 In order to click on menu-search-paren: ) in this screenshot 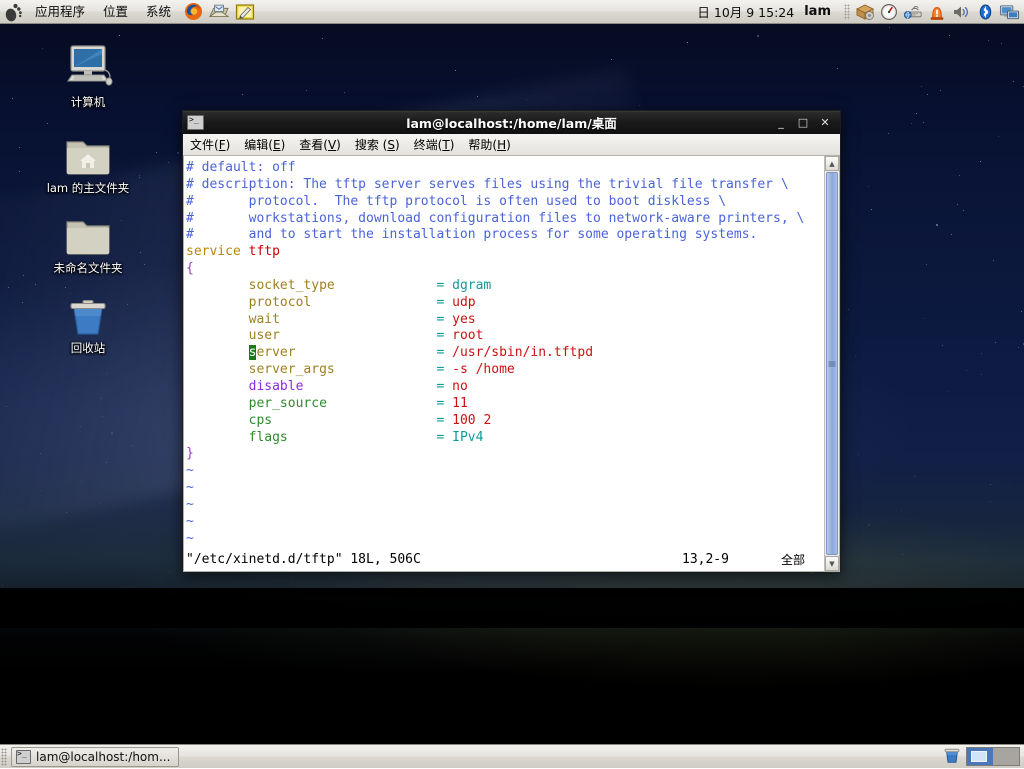, I will do `click(397, 145)`.